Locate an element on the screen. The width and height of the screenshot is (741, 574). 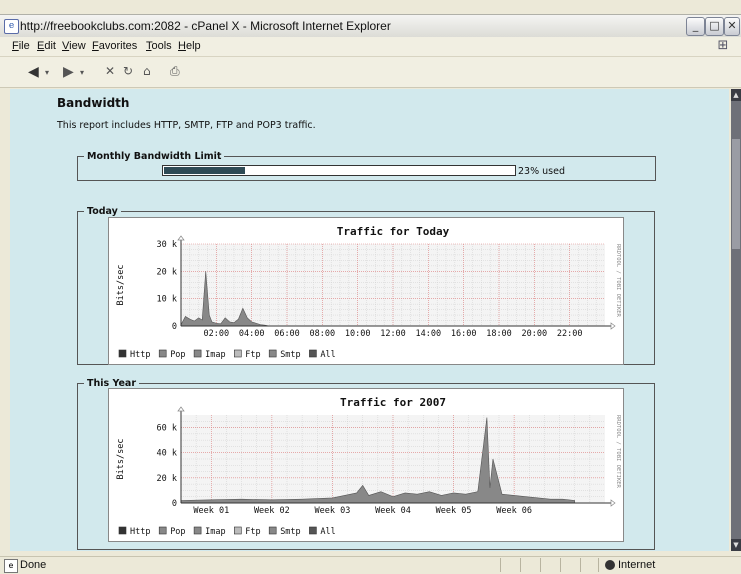
back-dropdown-icon: ▾ is located at coordinates (47, 72).